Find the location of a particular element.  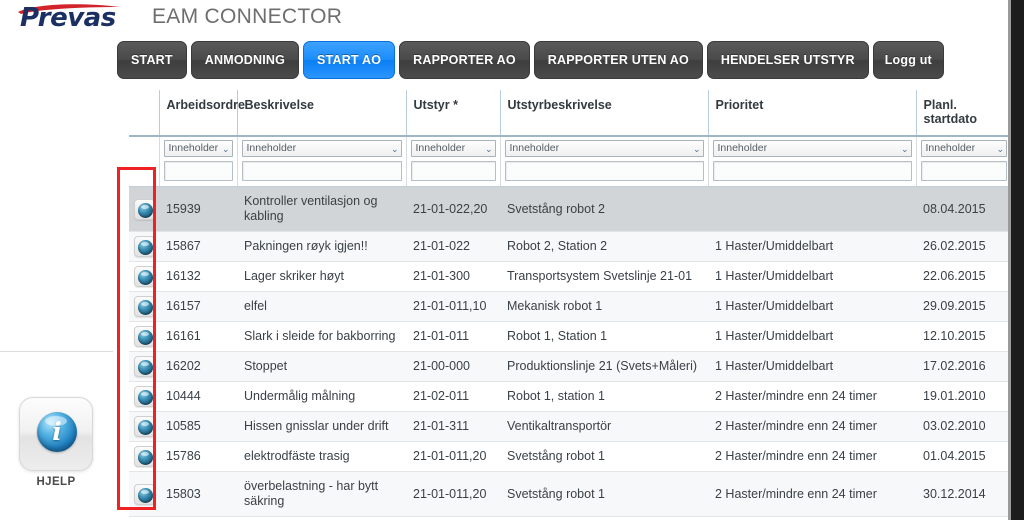

filter-input-utstyr is located at coordinates (453, 171).